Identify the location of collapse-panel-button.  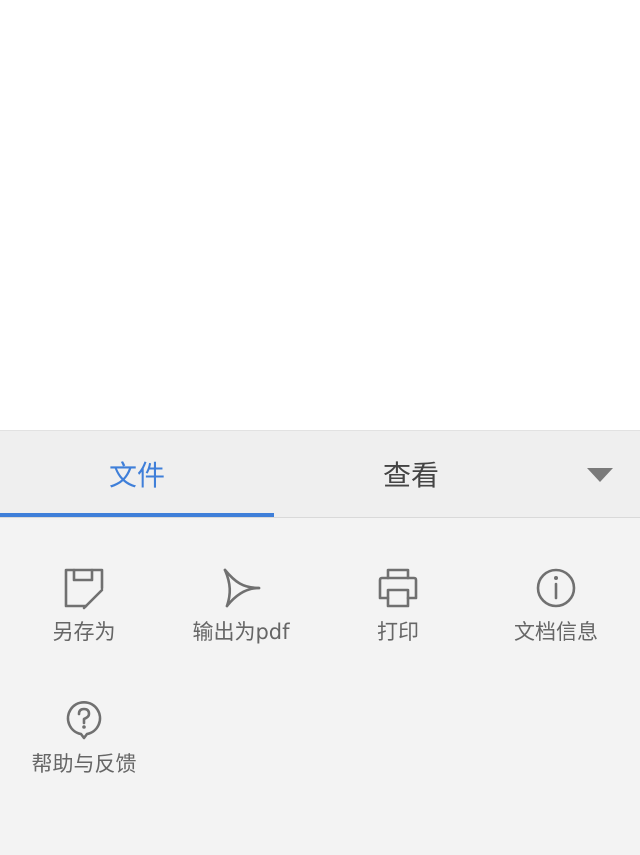
(600, 475).